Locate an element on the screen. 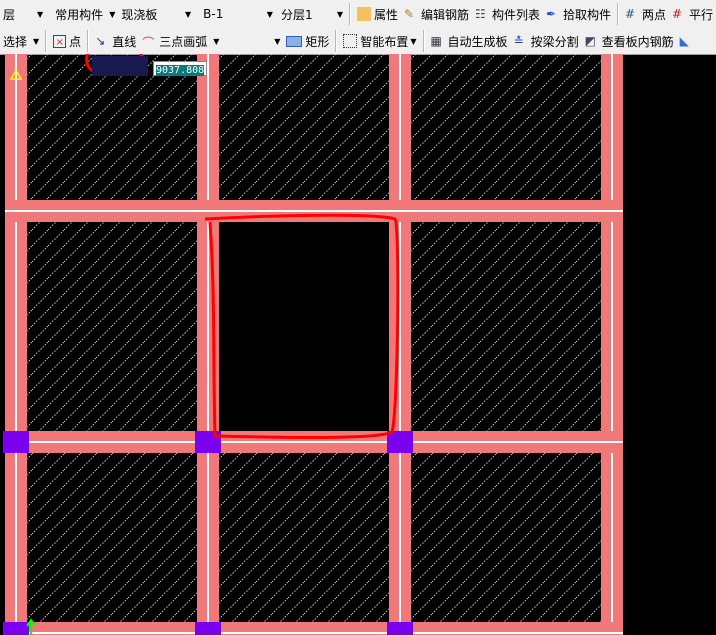  line-button: ↘ 直线 is located at coordinates (115, 41).